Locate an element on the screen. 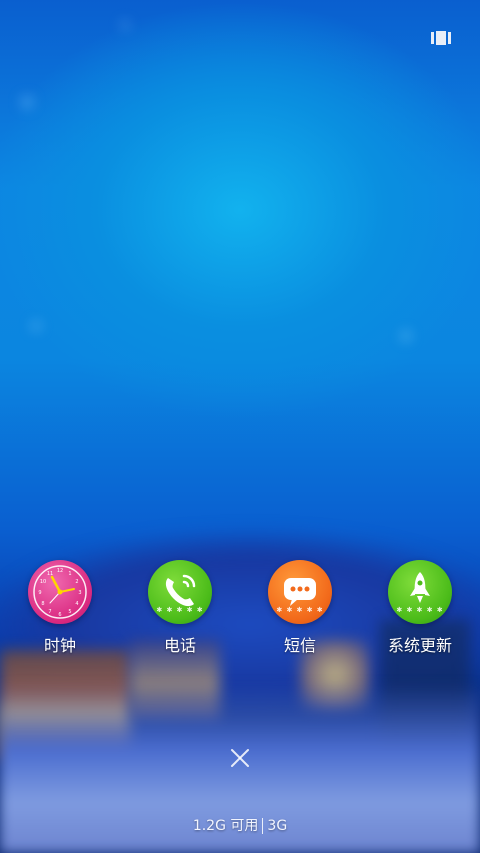 The width and height of the screenshot is (480, 853). clock-face: 12 3 6 9 1 2 4 5 7 8 10 11 is located at coordinates (60, 592).